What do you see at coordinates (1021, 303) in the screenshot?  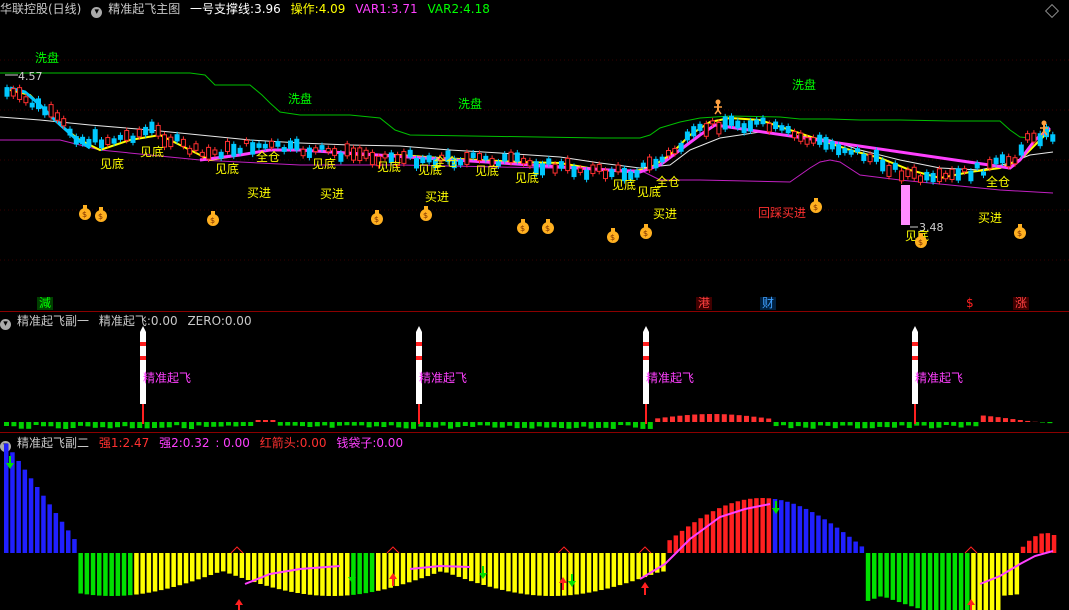 I see `event-tag-rise: 涨` at bounding box center [1021, 303].